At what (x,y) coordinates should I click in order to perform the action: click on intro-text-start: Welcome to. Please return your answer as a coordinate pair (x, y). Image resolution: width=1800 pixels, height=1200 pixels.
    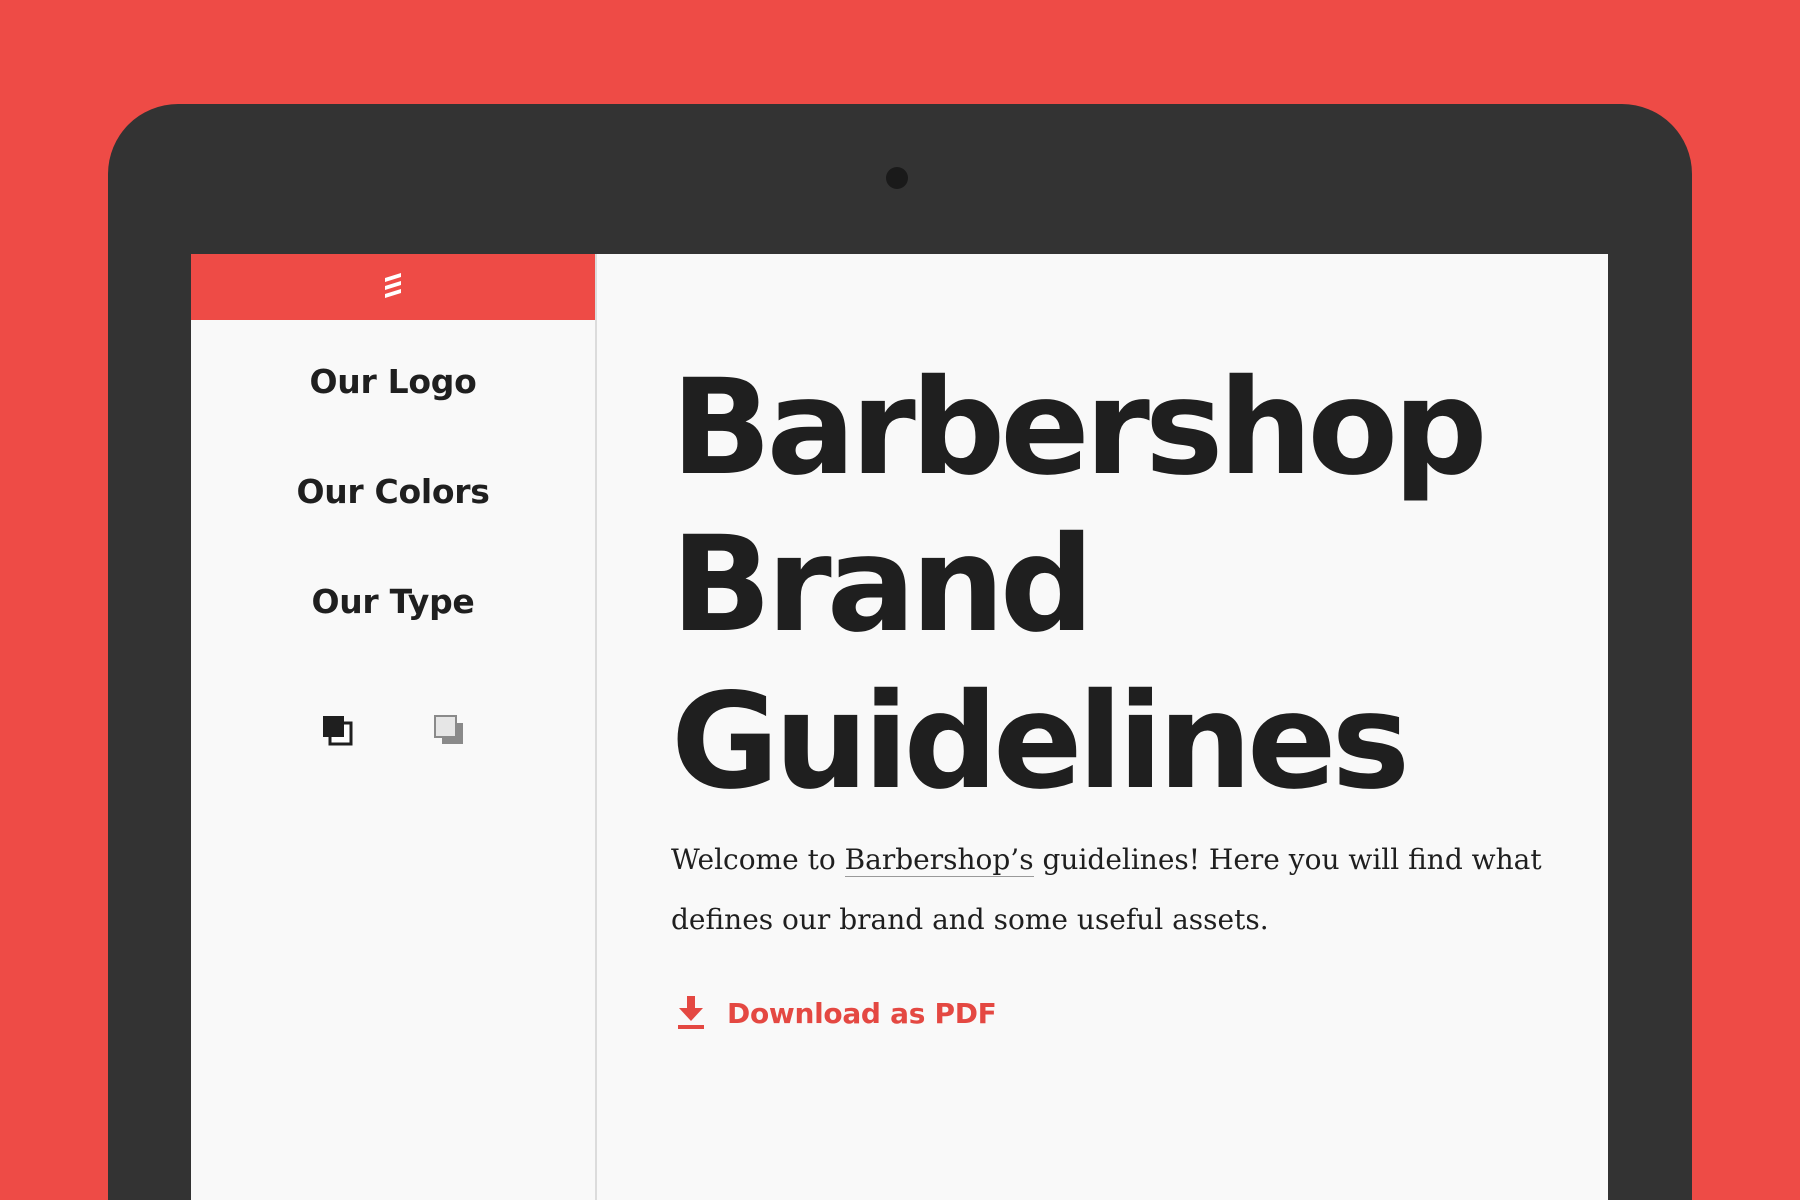
    Looking at the image, I should click on (758, 859).